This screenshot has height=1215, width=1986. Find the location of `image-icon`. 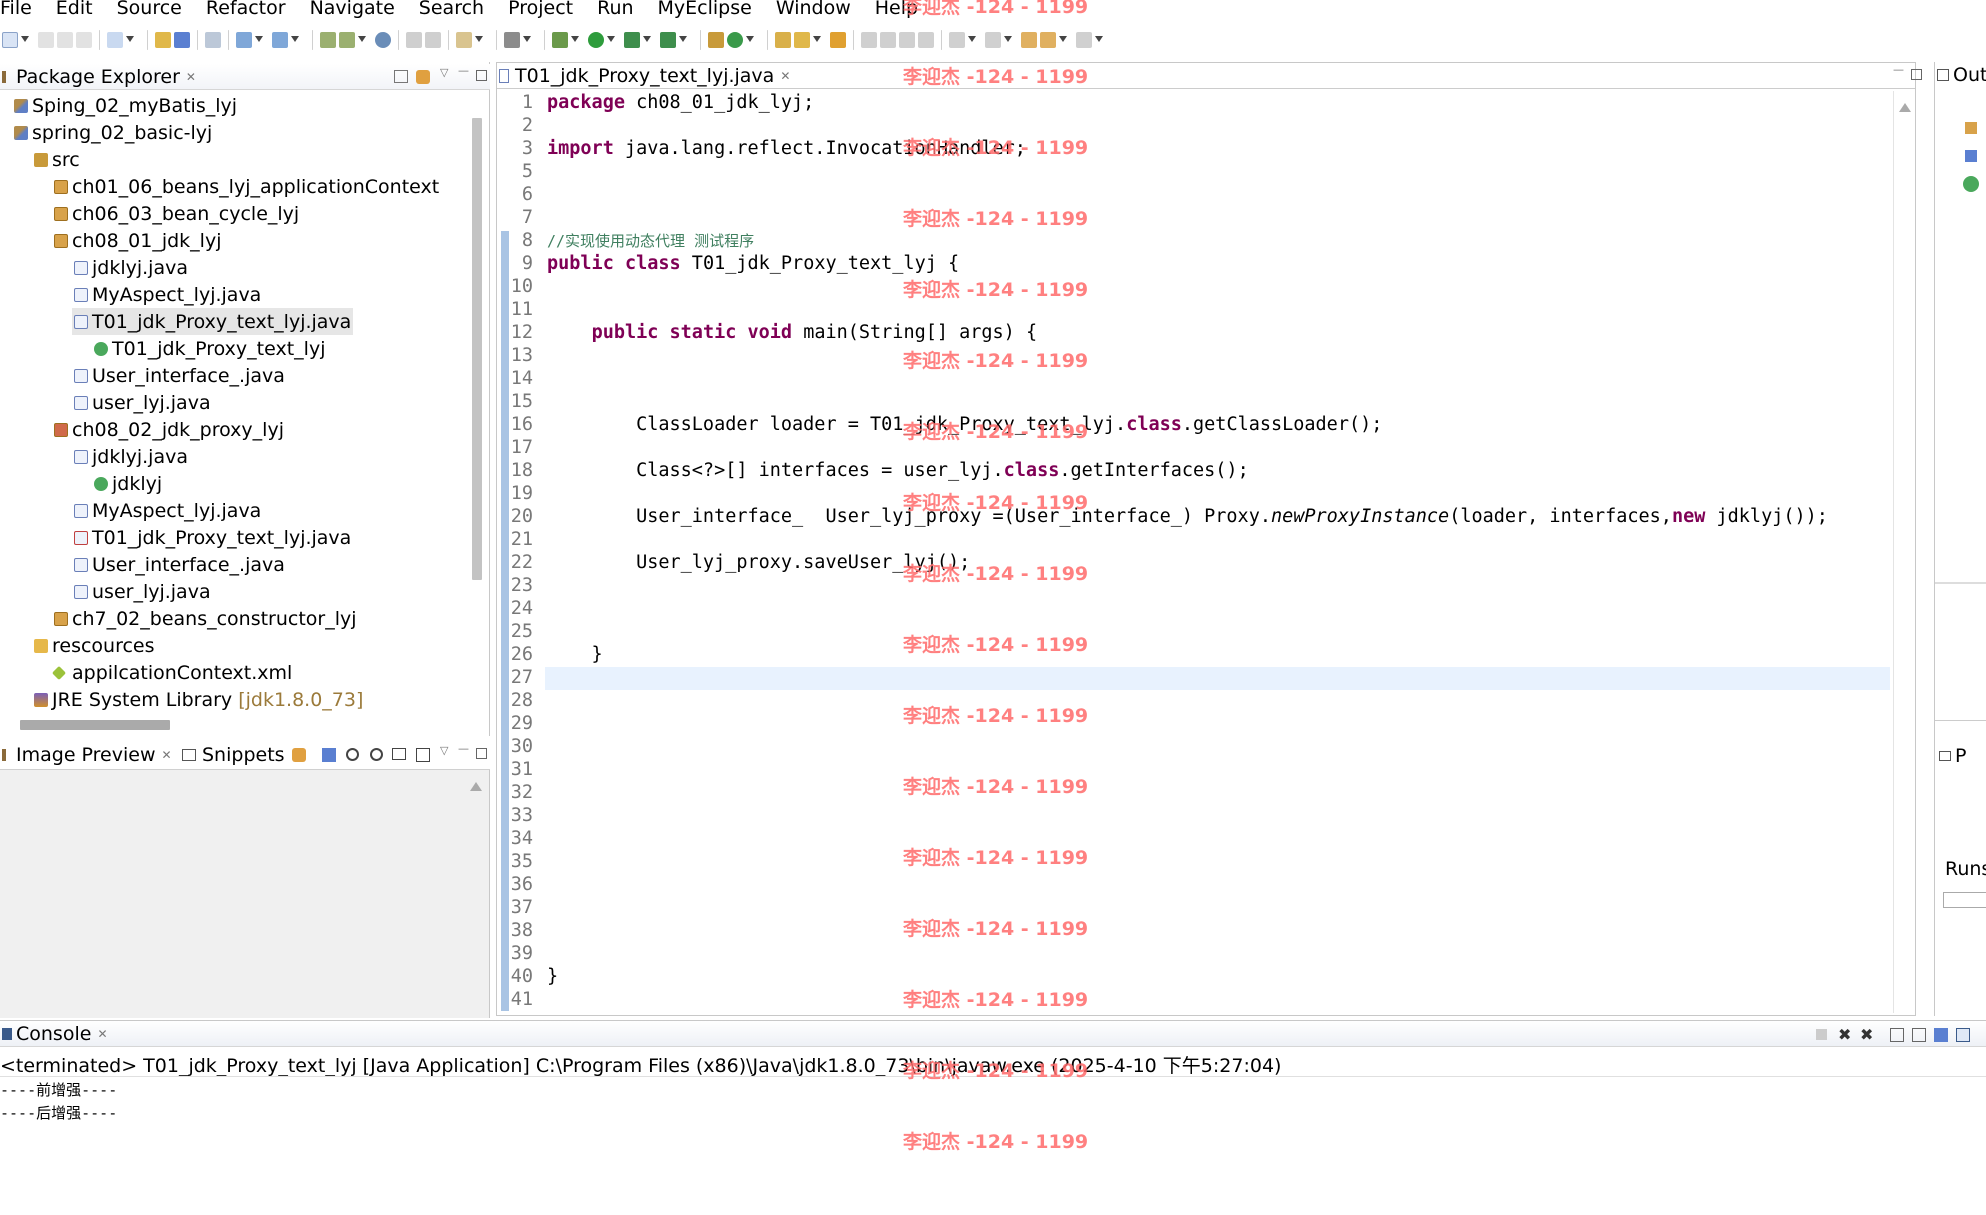

image-icon is located at coordinates (329, 755).